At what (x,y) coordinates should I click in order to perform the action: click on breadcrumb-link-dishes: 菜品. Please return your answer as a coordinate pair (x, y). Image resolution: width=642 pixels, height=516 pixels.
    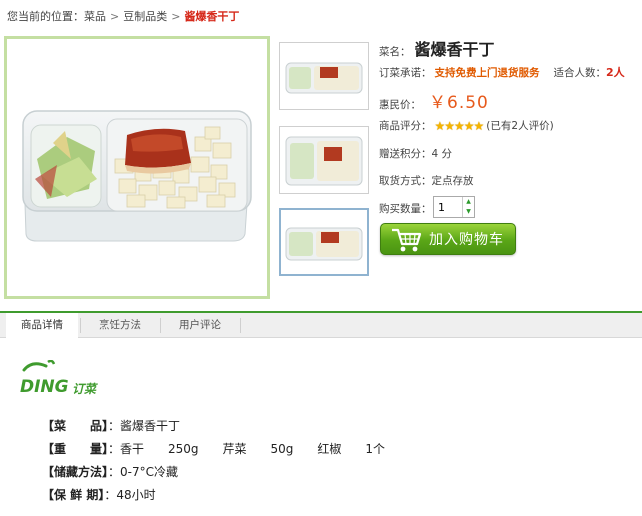
    Looking at the image, I should click on (95, 16).